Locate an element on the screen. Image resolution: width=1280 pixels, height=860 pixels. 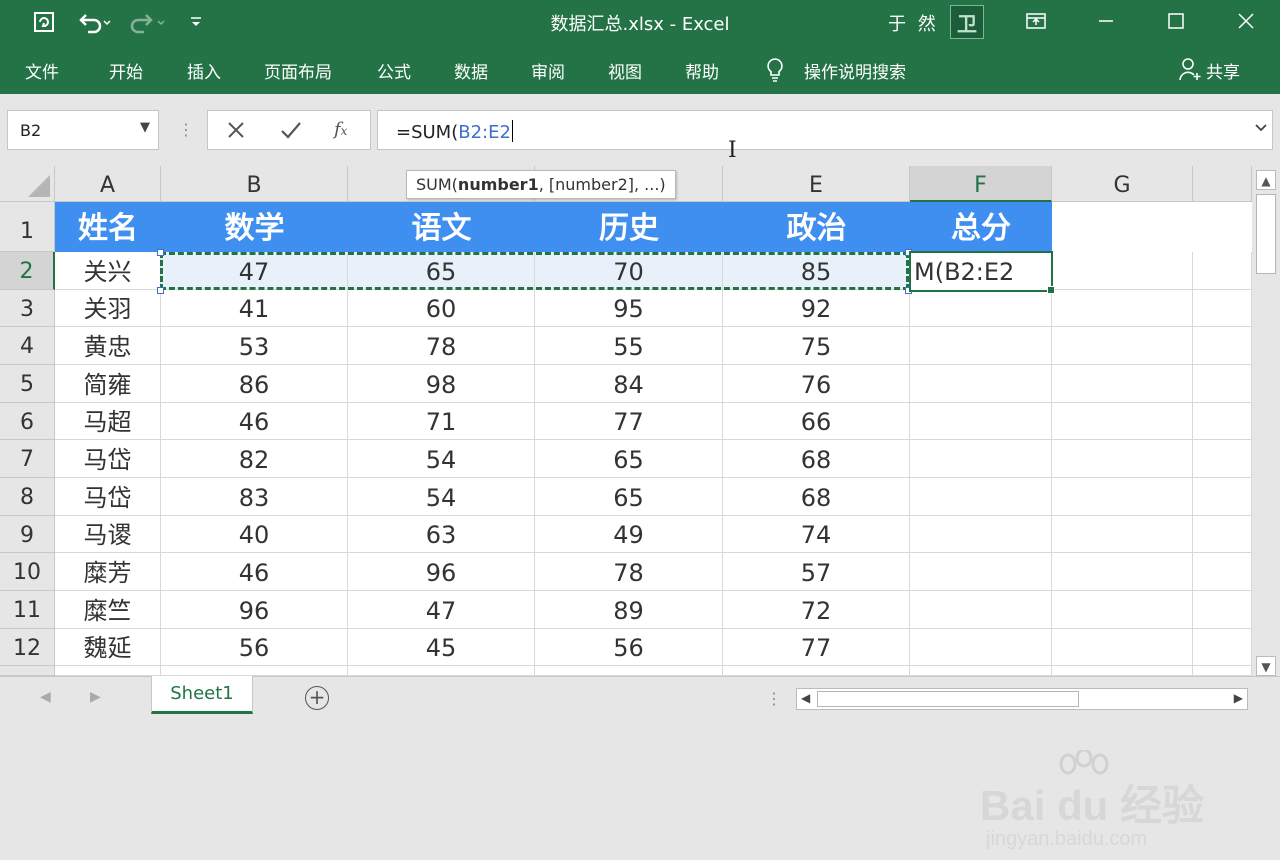
cell-politics-row-10: 57 is located at coordinates (816, 572).